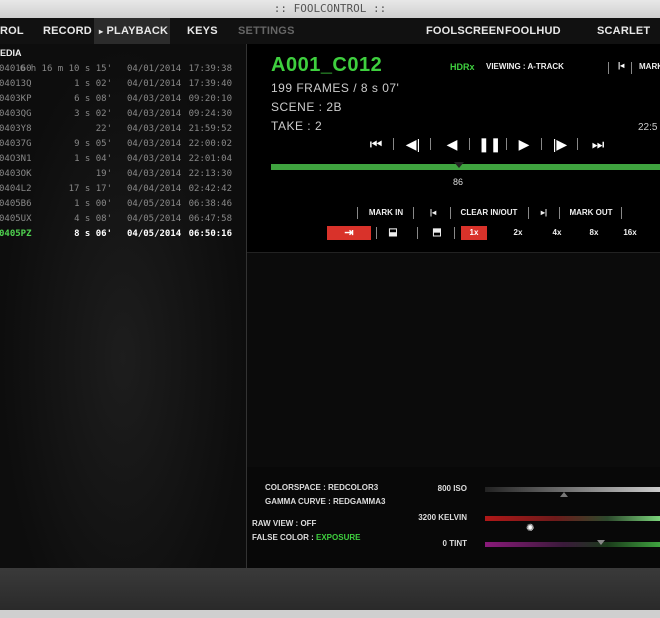  What do you see at coordinates (16, 114) in the screenshot?
I see `clip-name: 0403QG` at bounding box center [16, 114].